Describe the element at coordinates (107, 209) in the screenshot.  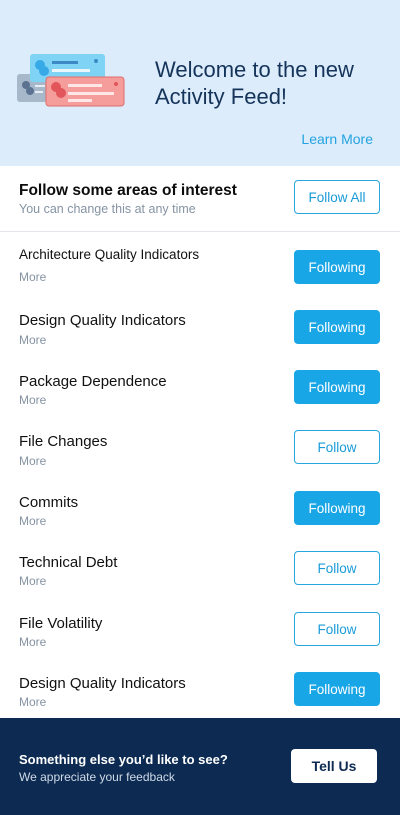
I see `interests-subtitle: You can change this at any time` at that location.